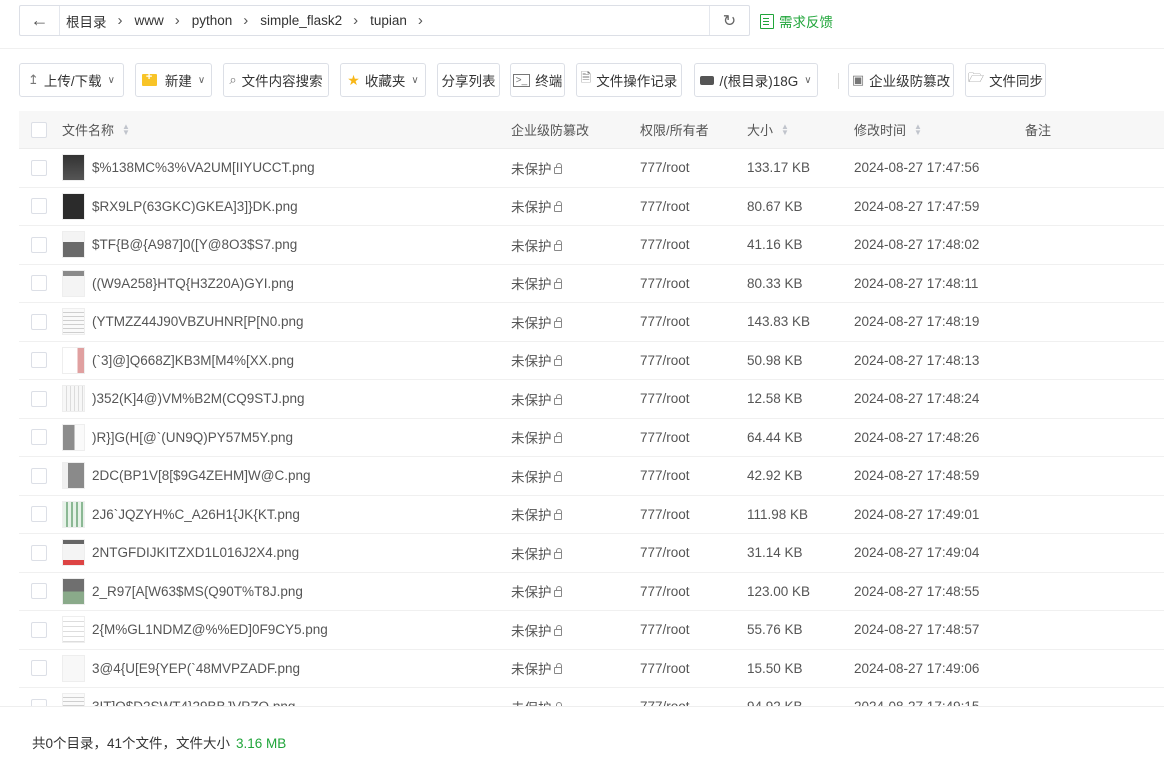  What do you see at coordinates (96, 129) in the screenshot?
I see `header-name: 文件名称 ▲ ▼` at bounding box center [96, 129].